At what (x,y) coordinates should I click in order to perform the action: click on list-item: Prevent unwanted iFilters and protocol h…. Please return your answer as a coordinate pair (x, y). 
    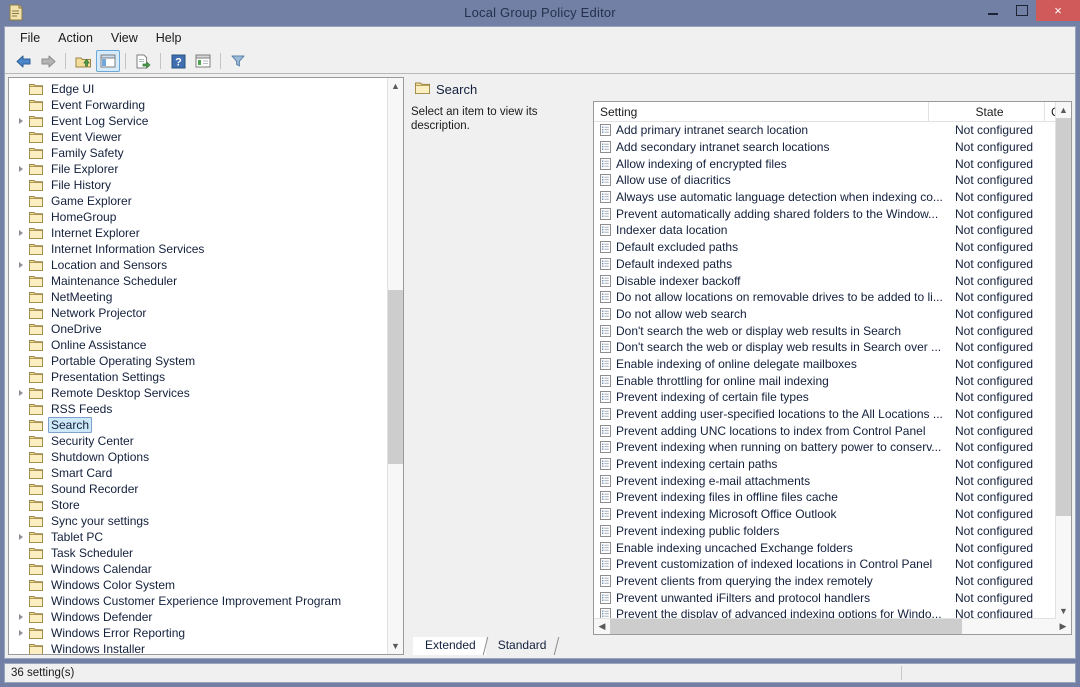
    Looking at the image, I should click on (832, 597).